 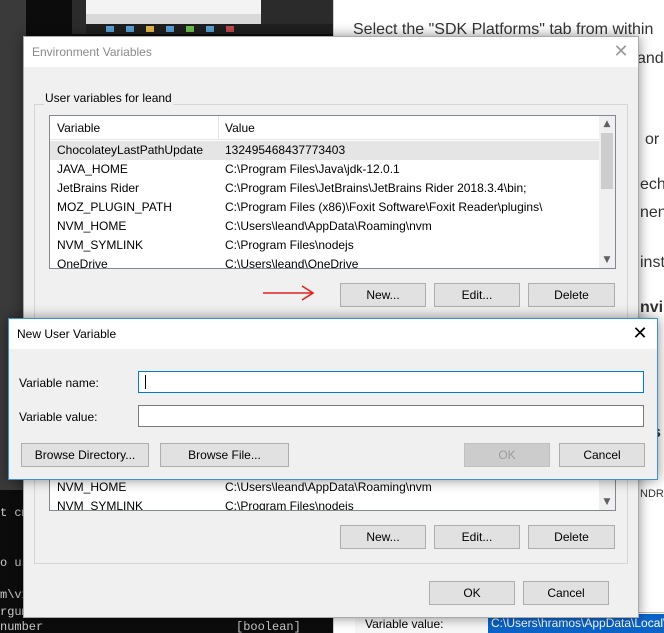 I want to click on variable-name: JAVA_HOME, so click(x=92, y=169).